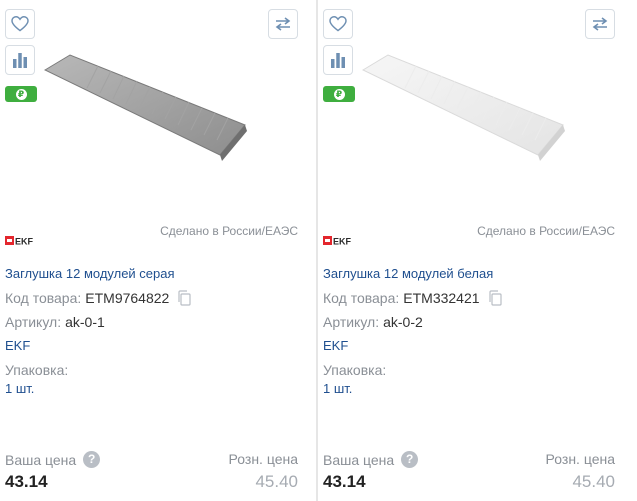 This screenshot has width=637, height=501. What do you see at coordinates (127, 298) in the screenshot?
I see `product-code: ETM9764822` at bounding box center [127, 298].